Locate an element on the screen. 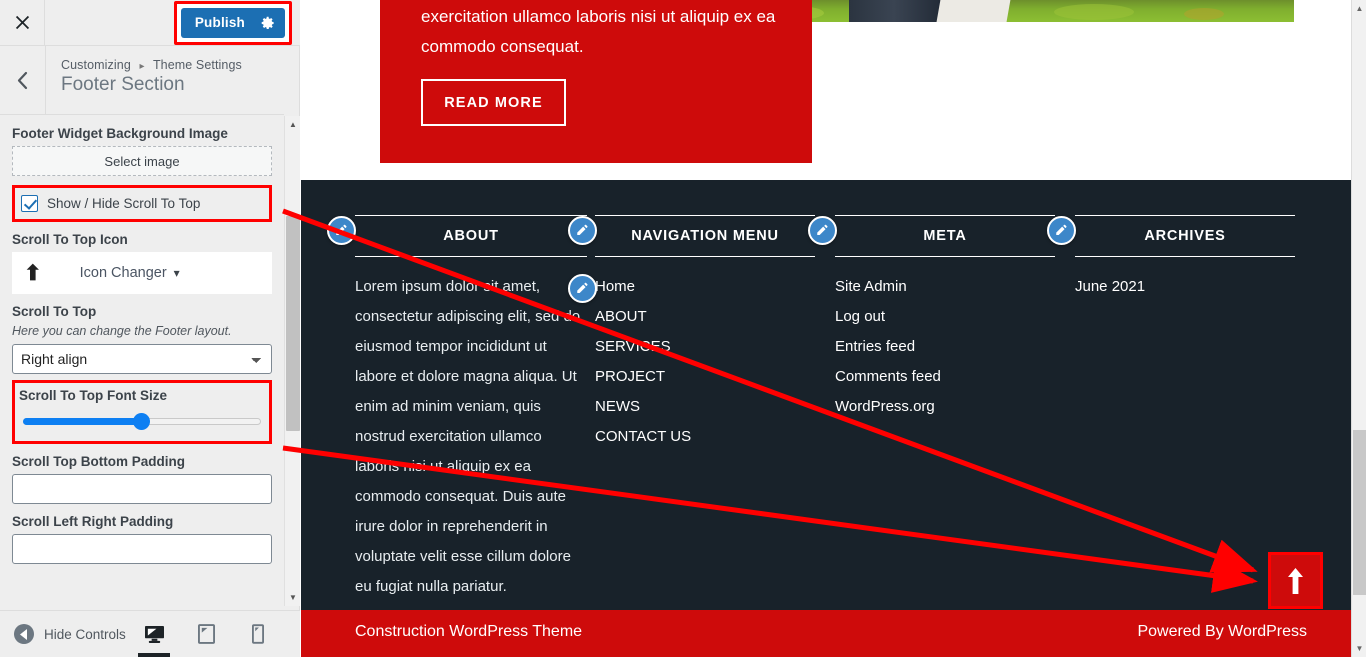  publish-button: Publish is located at coordinates (232, 22).